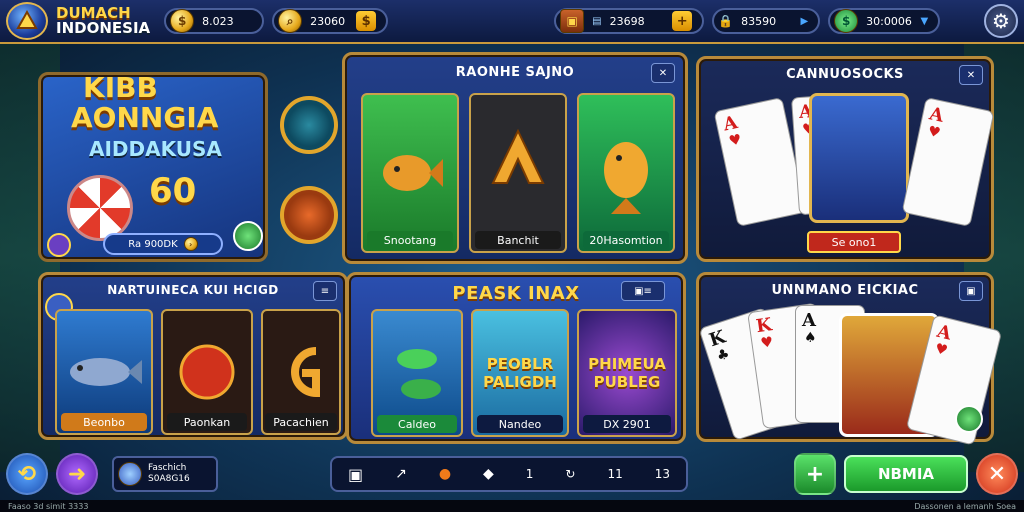  I want to click on promo-button-label: Ra 900DK, so click(153, 244).